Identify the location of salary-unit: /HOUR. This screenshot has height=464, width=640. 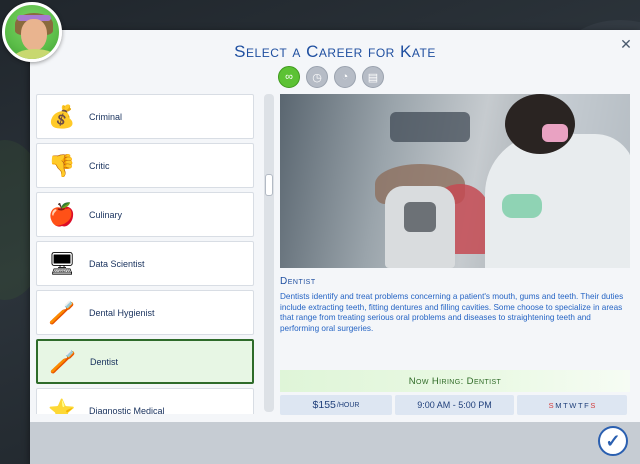
(348, 405).